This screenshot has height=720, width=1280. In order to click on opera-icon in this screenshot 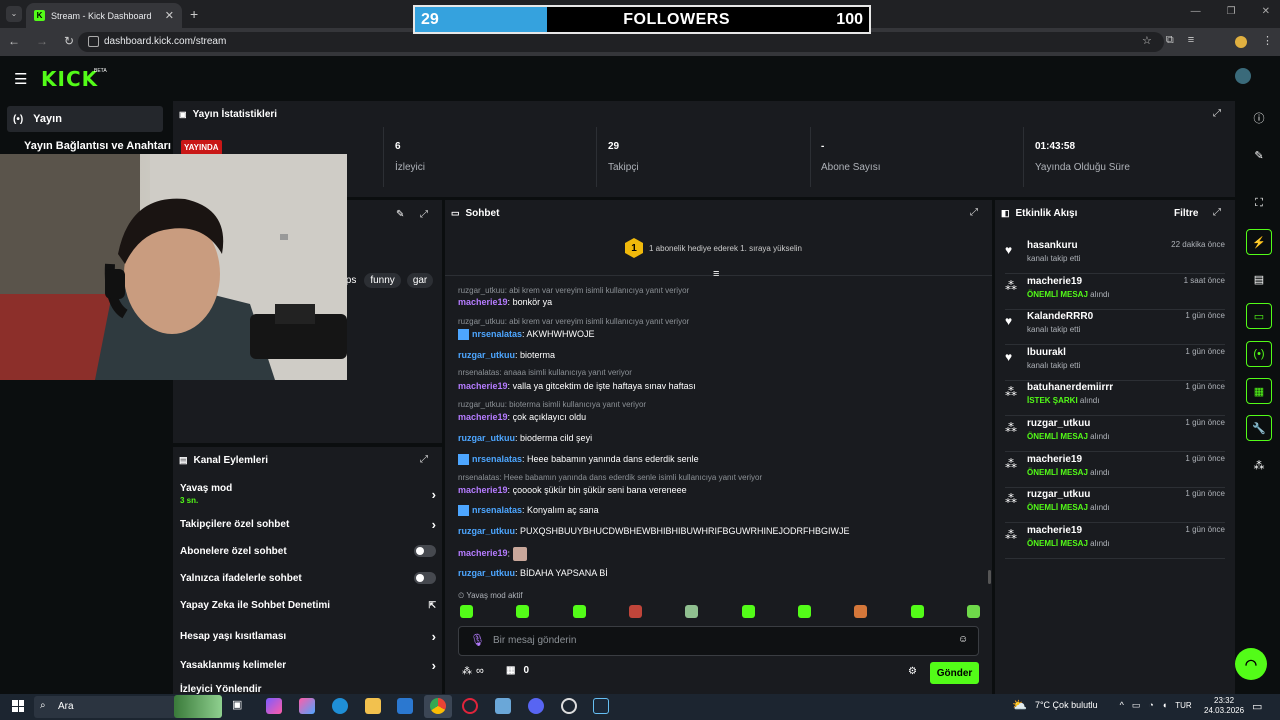, I will do `click(470, 706)`.